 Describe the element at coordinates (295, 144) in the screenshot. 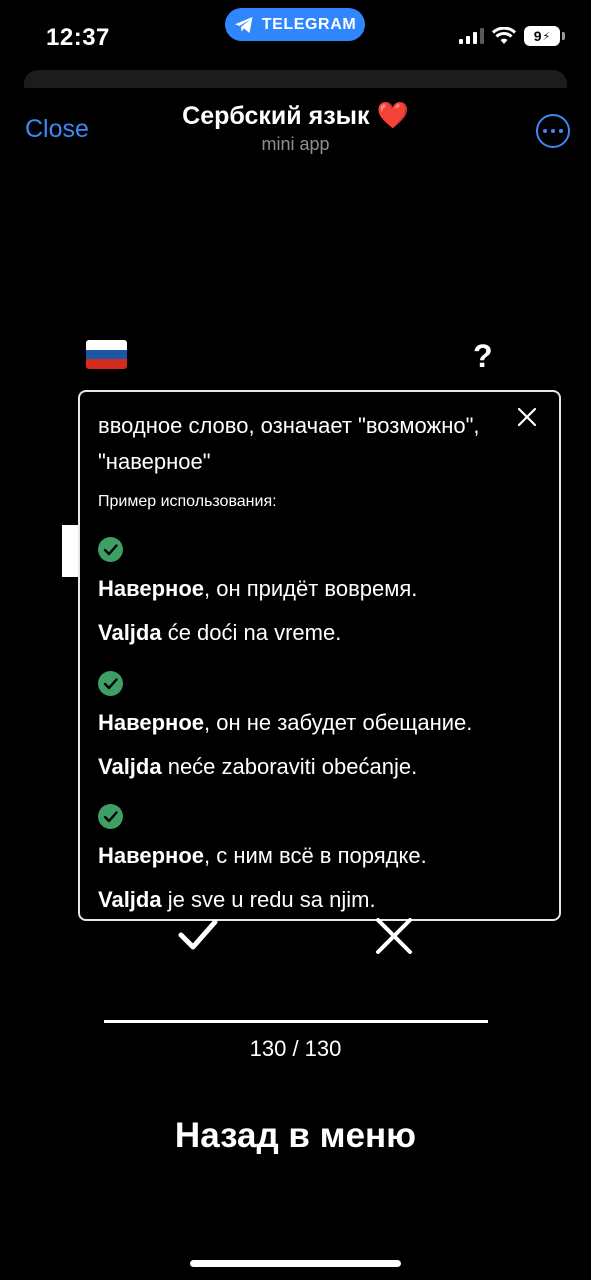

I see `page-subtitle: mini app` at that location.